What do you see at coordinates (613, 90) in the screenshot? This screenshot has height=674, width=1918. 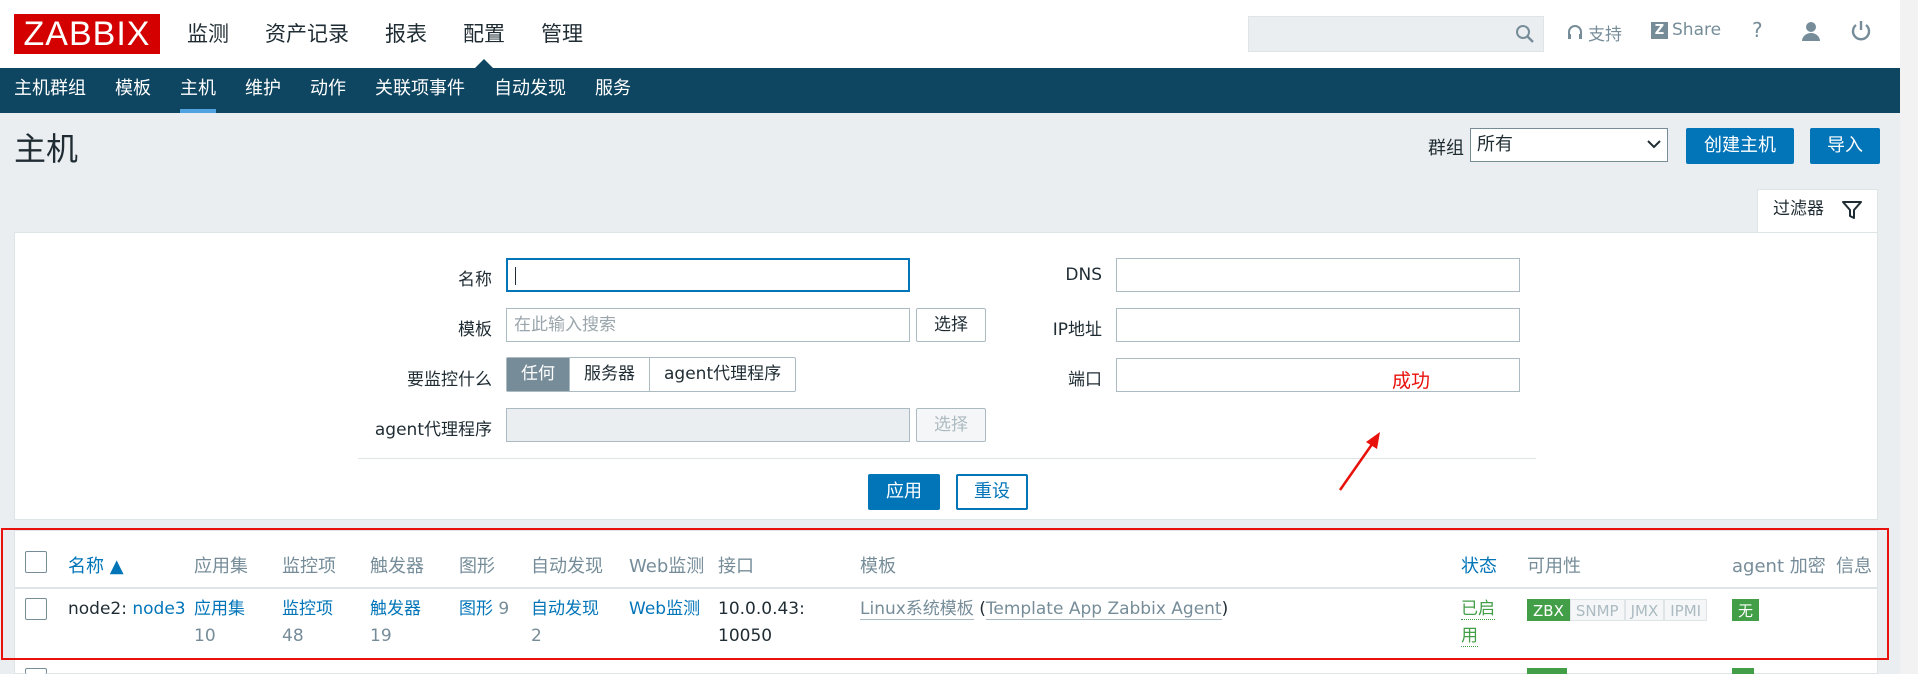 I see `submenu-services: 服务` at bounding box center [613, 90].